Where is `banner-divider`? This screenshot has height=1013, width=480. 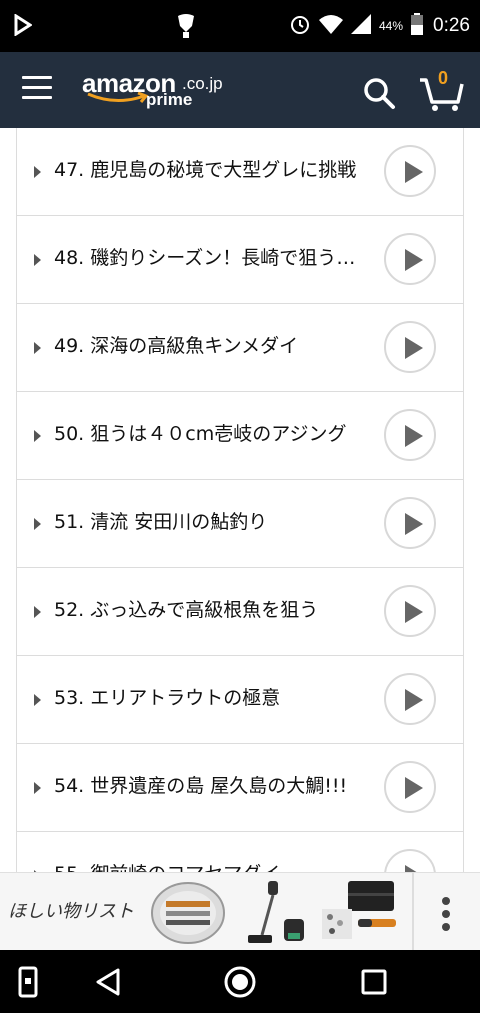
banner-divider is located at coordinates (413, 912).